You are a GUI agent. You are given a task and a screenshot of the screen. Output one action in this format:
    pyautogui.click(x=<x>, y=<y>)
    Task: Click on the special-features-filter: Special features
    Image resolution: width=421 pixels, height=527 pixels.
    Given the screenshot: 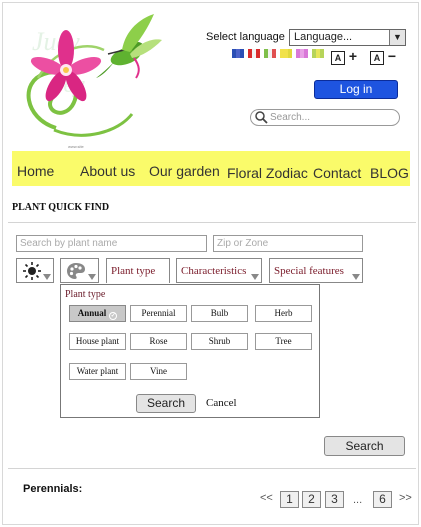 What is the action you would take?
    pyautogui.click(x=316, y=270)
    